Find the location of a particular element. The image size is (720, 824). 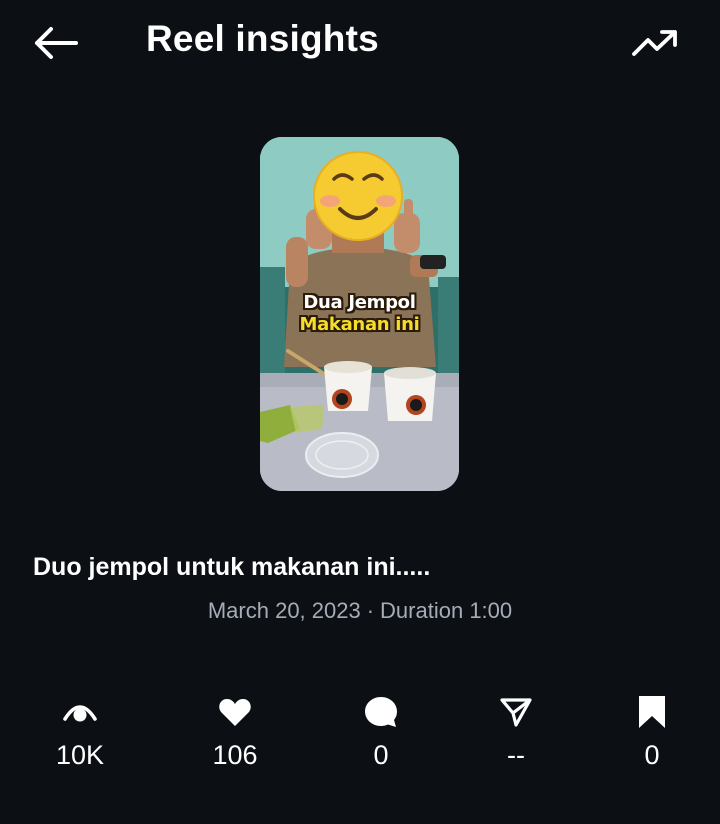

reel-meta: March 20, 2023 · Duration 1:00 is located at coordinates (360, 611).